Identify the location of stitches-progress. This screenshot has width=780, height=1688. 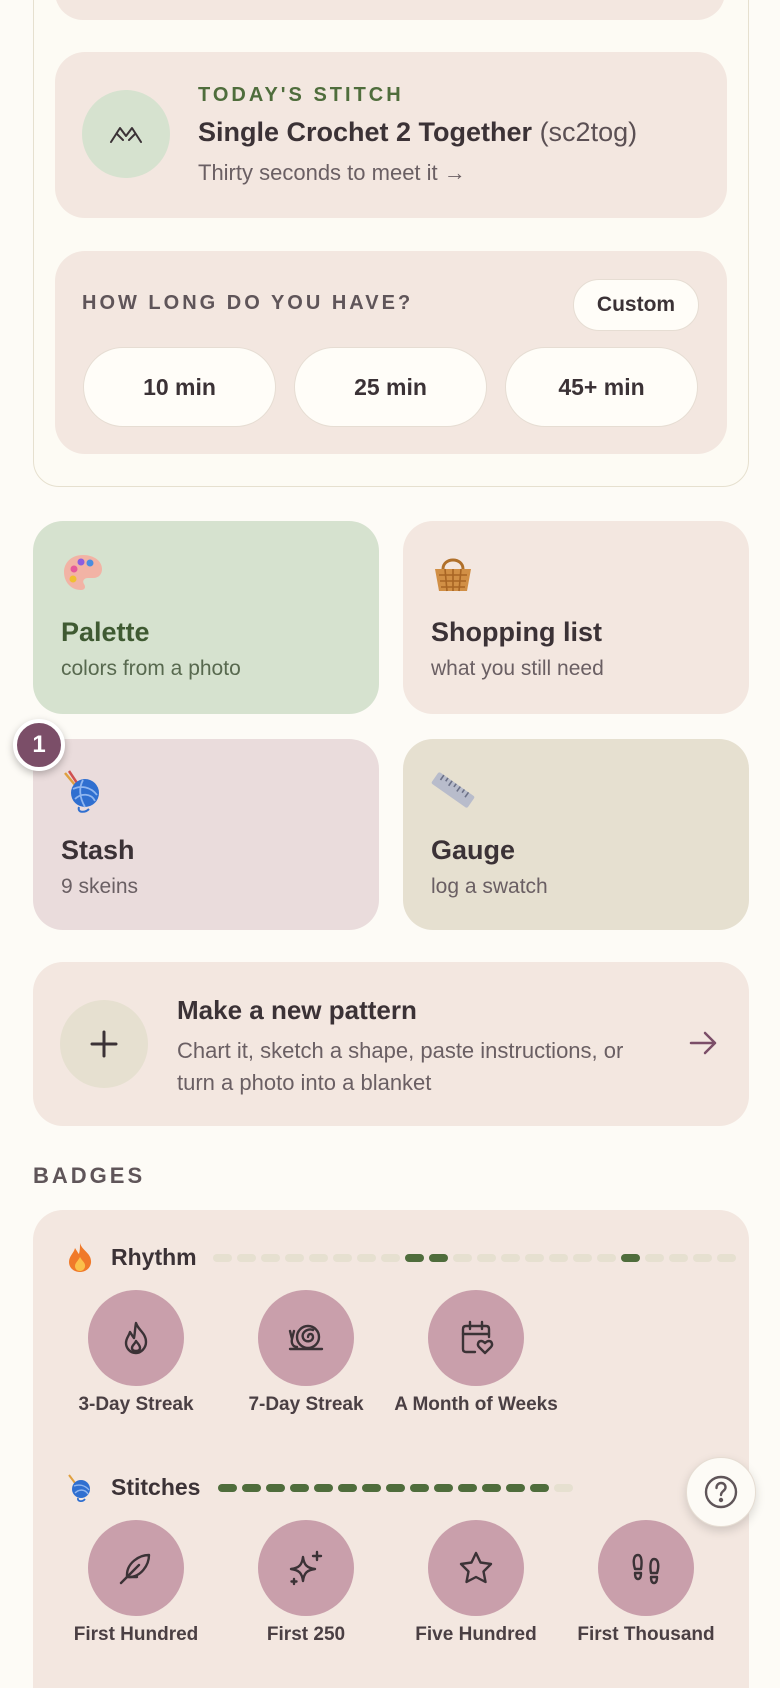
(395, 1488).